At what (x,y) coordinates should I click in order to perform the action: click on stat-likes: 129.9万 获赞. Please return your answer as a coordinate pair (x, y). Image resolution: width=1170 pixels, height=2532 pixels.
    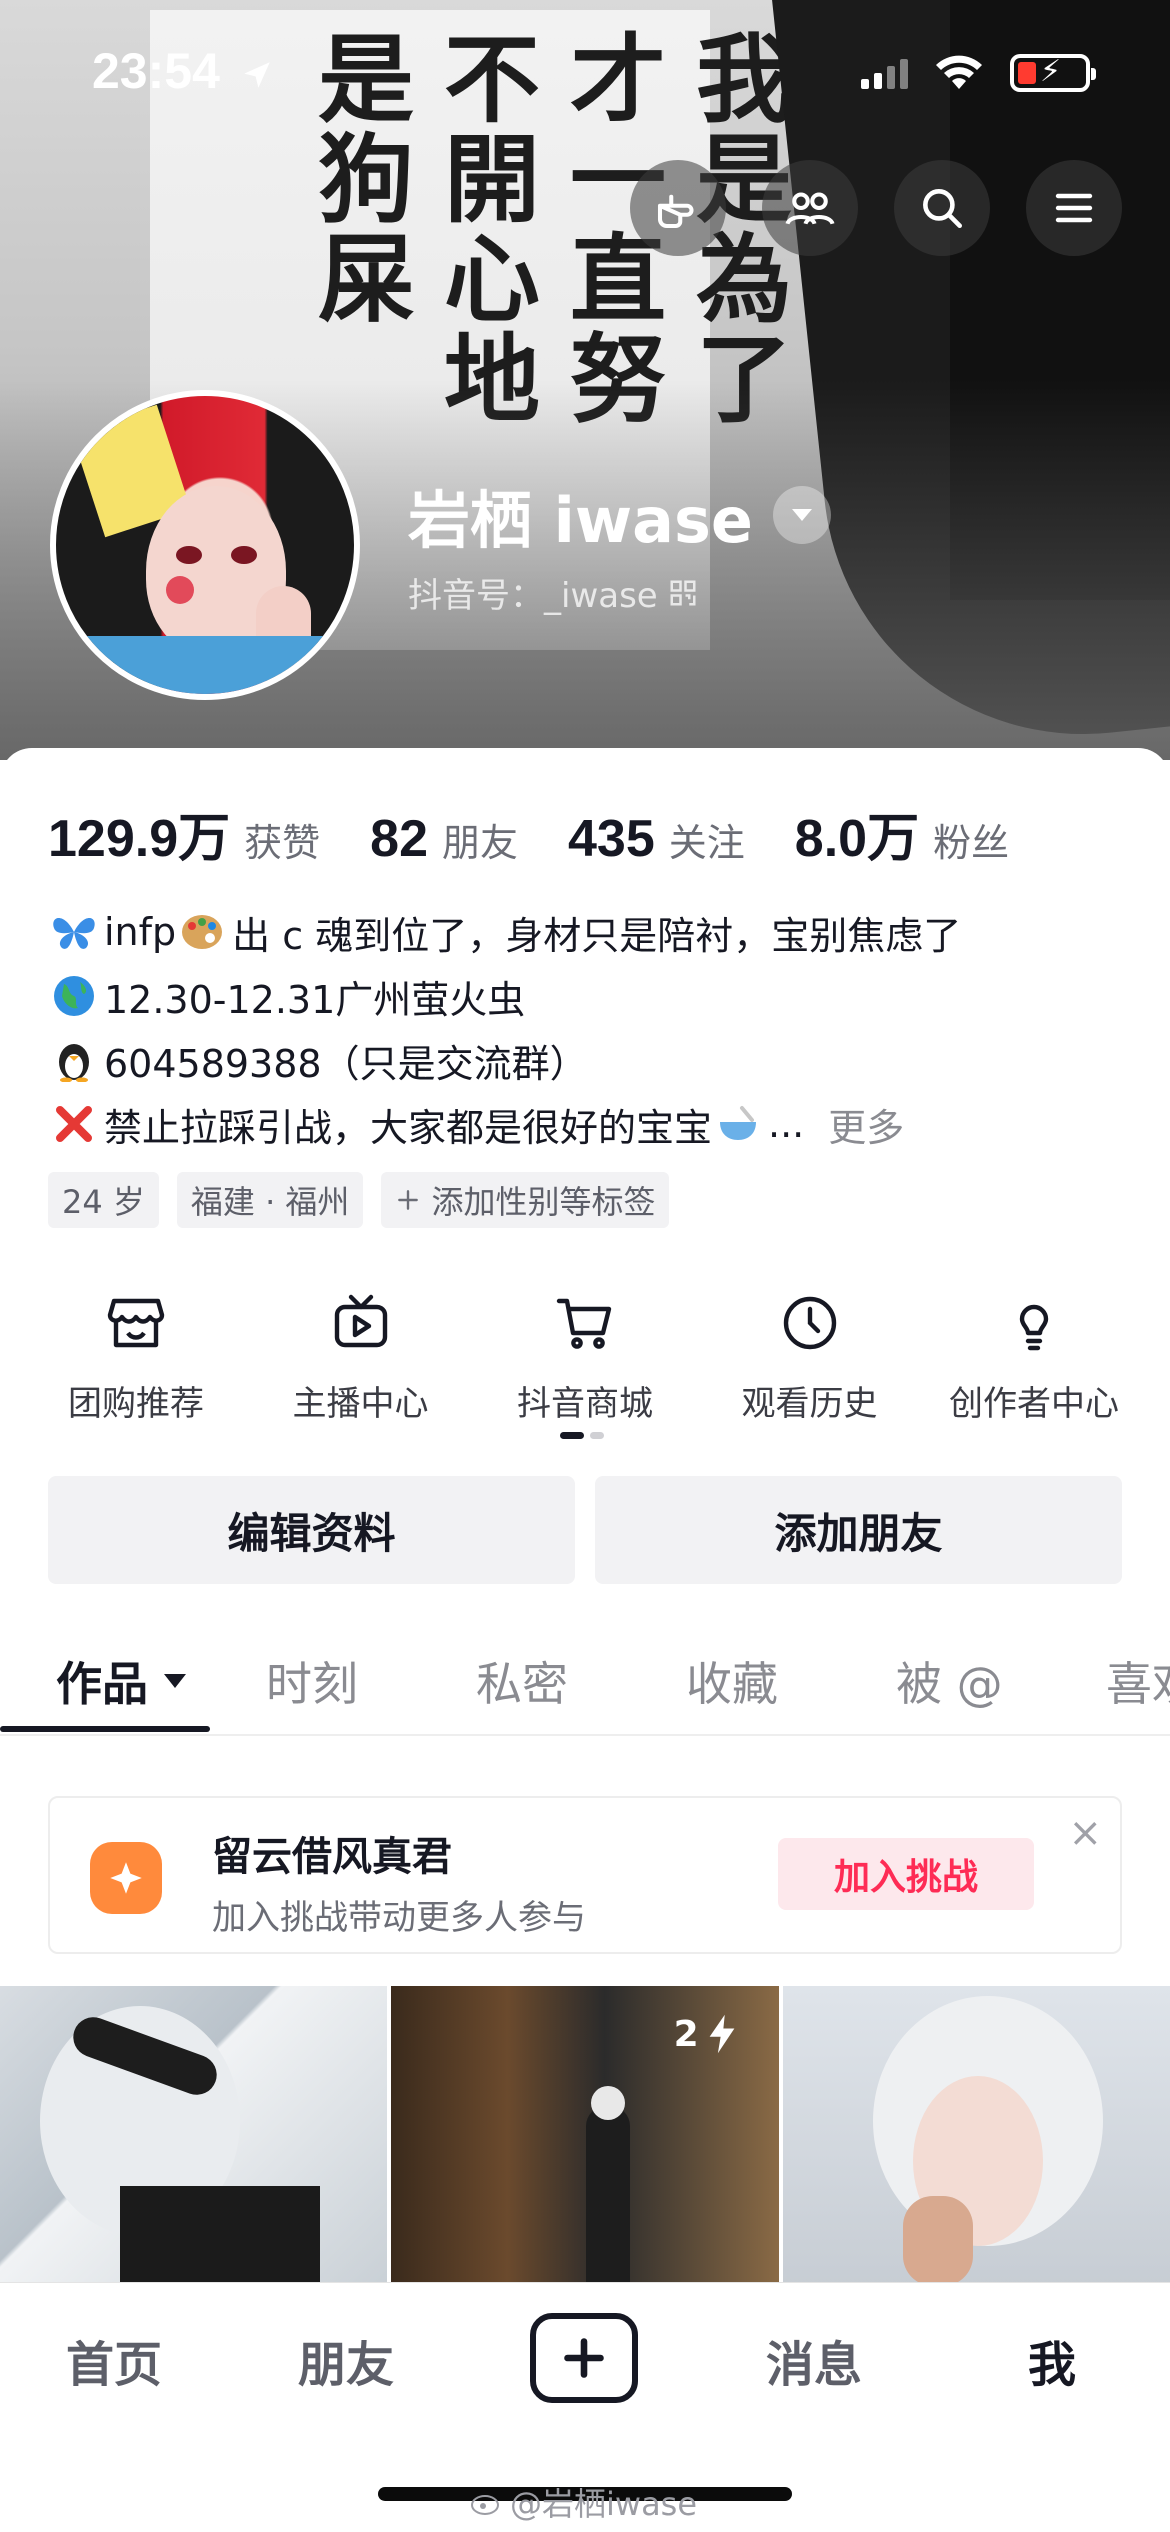
    Looking at the image, I should click on (184, 833).